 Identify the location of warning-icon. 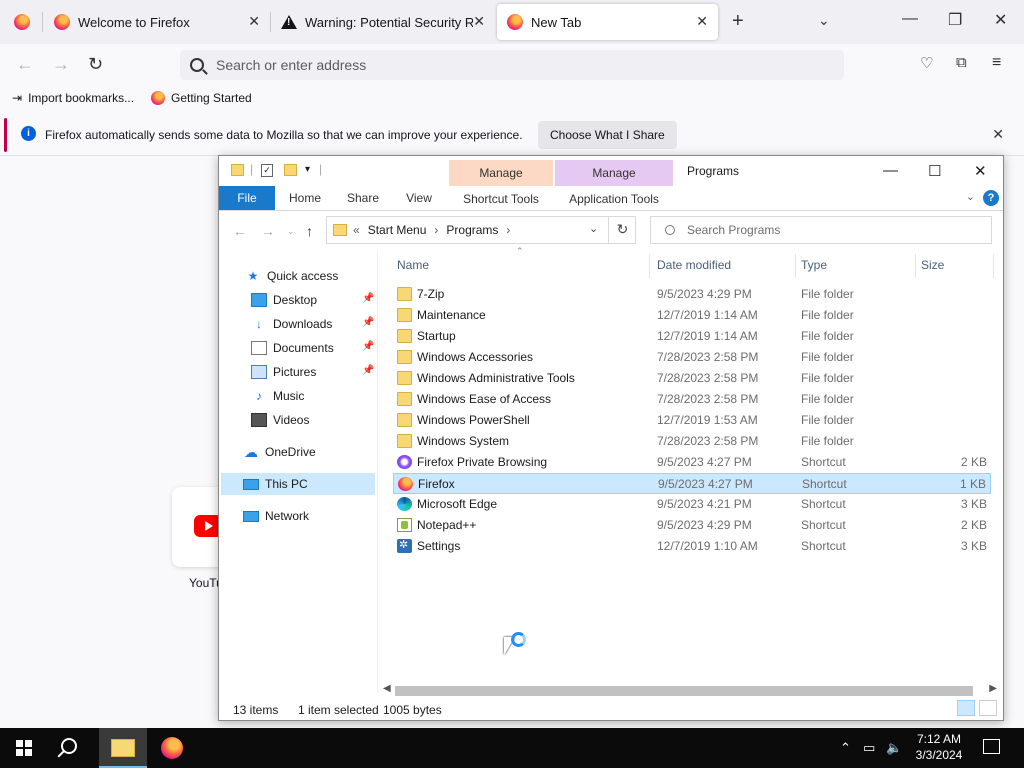
(289, 22).